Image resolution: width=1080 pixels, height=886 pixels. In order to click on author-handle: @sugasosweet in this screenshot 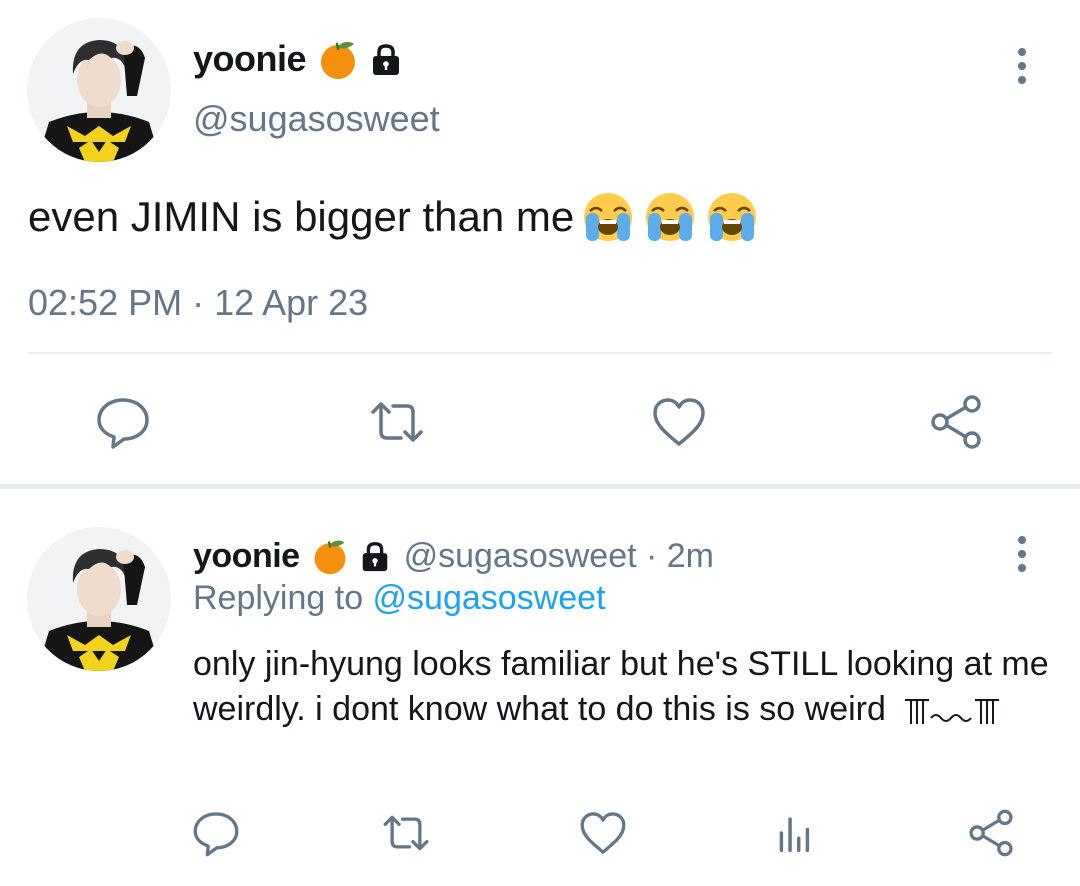, I will do `click(316, 119)`.